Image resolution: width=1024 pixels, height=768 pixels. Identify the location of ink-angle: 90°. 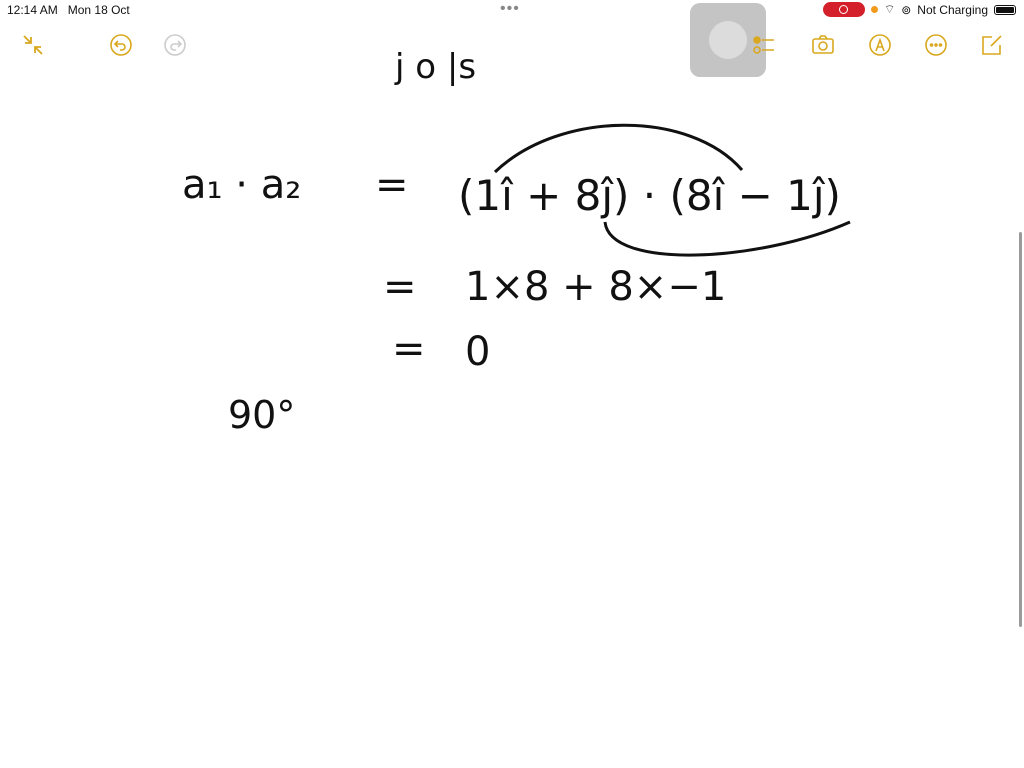
(261, 415).